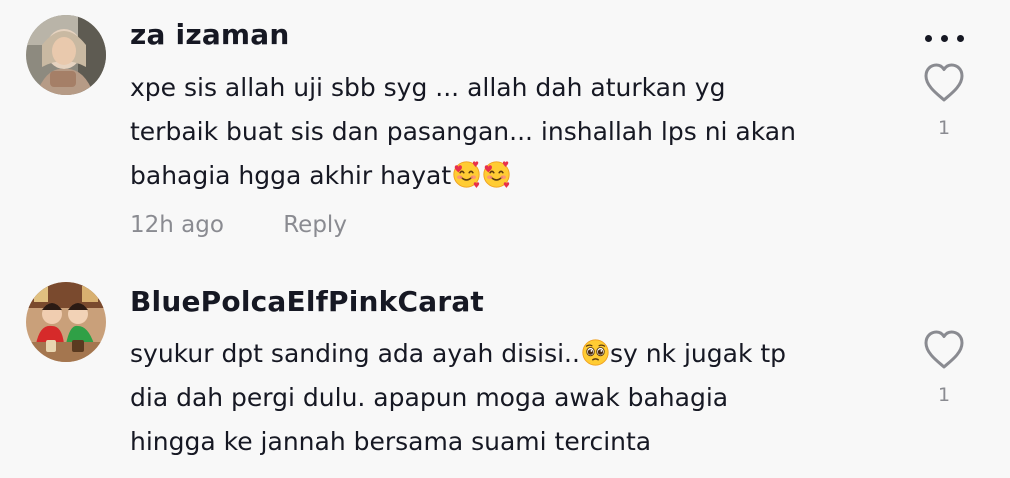  What do you see at coordinates (210, 34) in the screenshot?
I see `comment-username: za izaman` at bounding box center [210, 34].